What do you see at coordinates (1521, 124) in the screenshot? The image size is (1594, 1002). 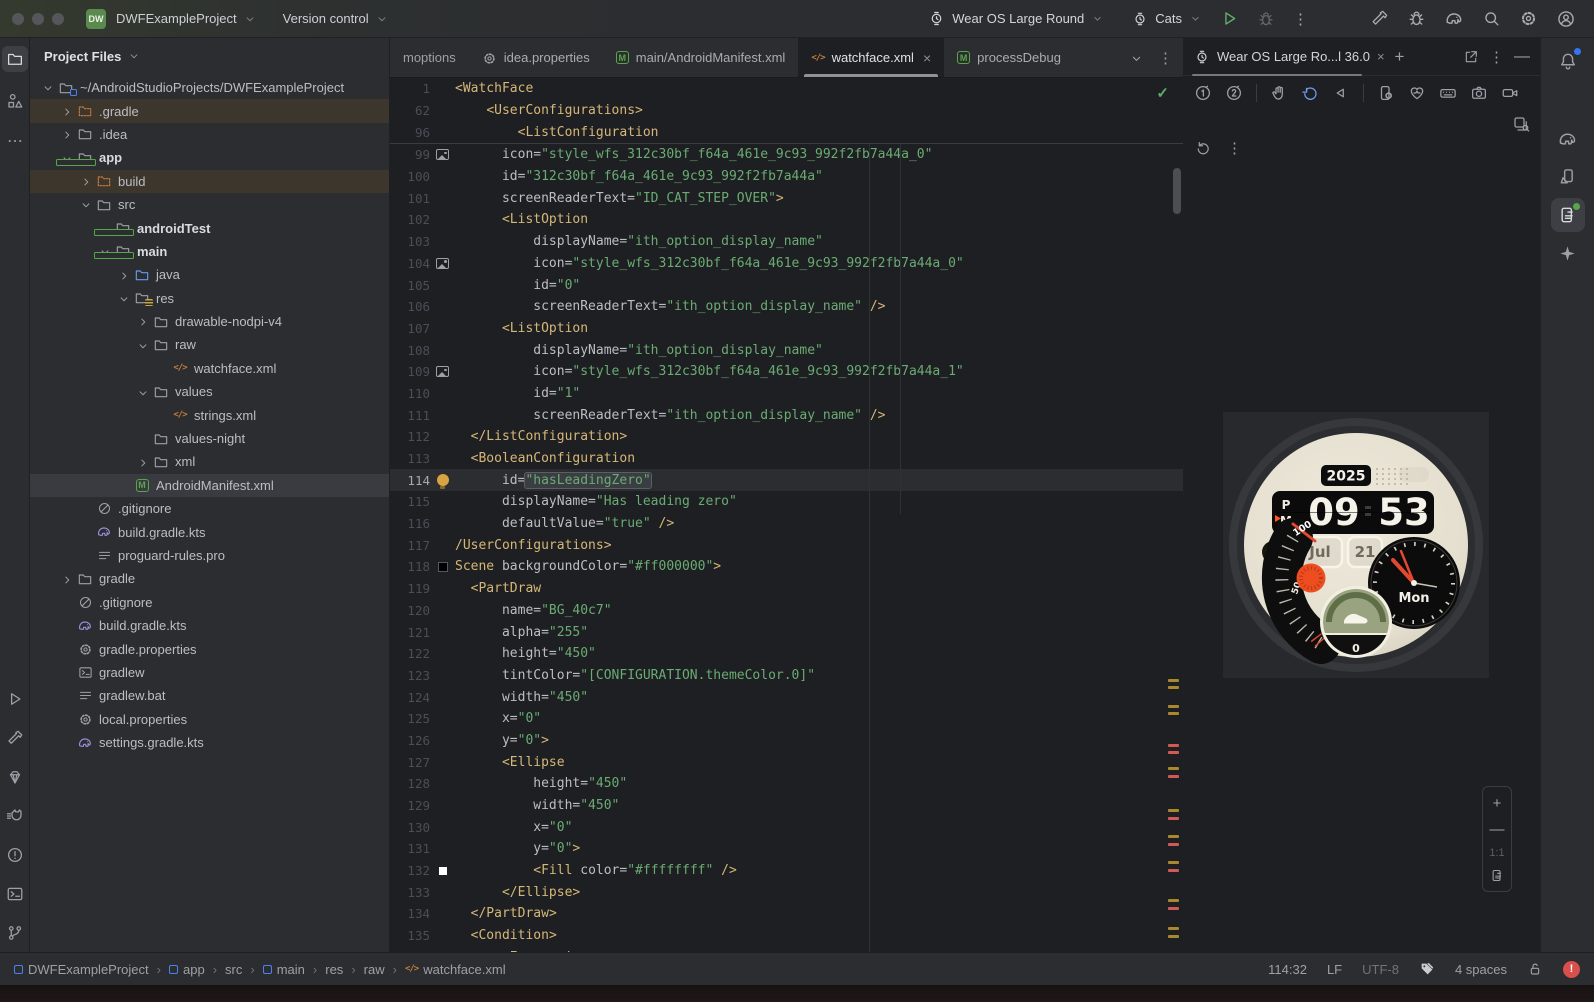 I see `screenshot-search-icon` at bounding box center [1521, 124].